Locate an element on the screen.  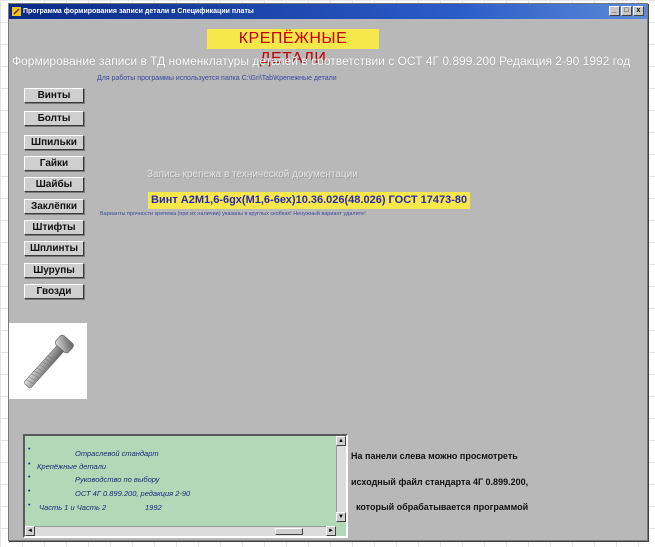
category-button-gvozdi: Гвозди is located at coordinates (54, 291).